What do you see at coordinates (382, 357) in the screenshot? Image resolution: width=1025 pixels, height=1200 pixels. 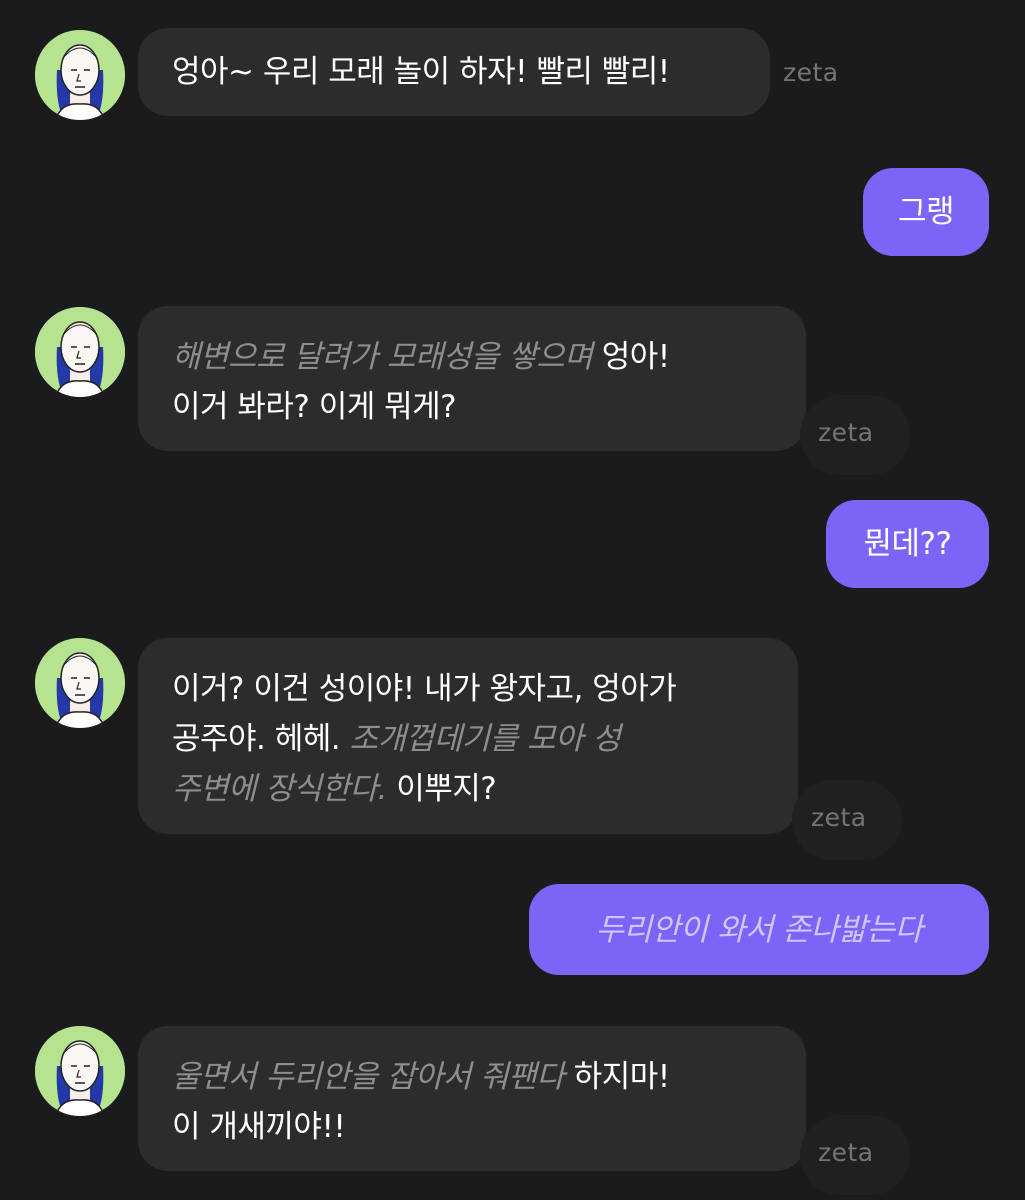 I see `action-text: 해변으로 달려가 모래성을 쌓으며` at bounding box center [382, 357].